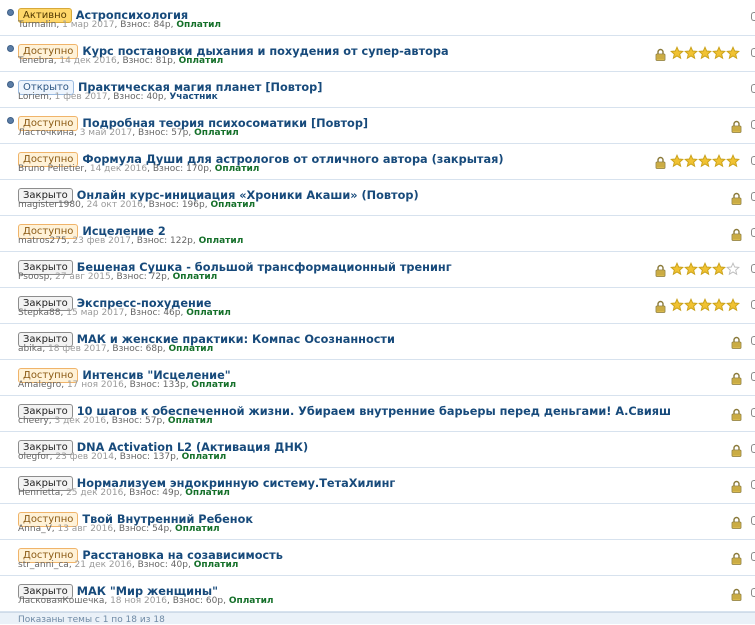 The height and width of the screenshot is (625, 755). Describe the element at coordinates (35, 529) in the screenshot. I see `thread-author-link: Anna_V` at that location.